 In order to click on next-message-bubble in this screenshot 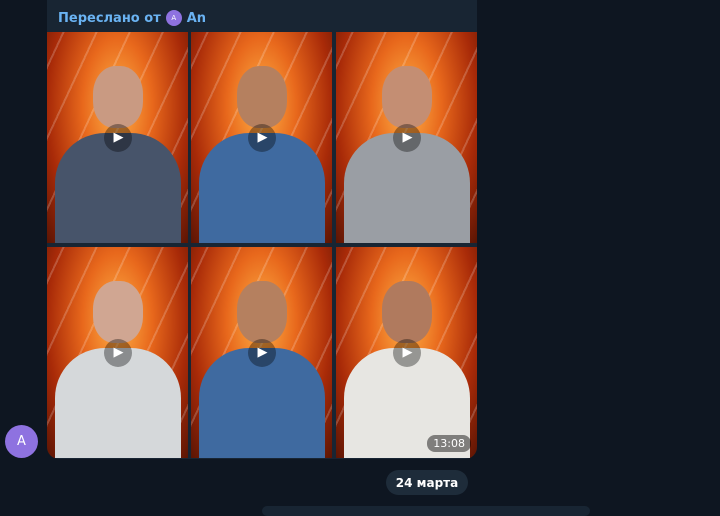, I will do `click(426, 511)`.